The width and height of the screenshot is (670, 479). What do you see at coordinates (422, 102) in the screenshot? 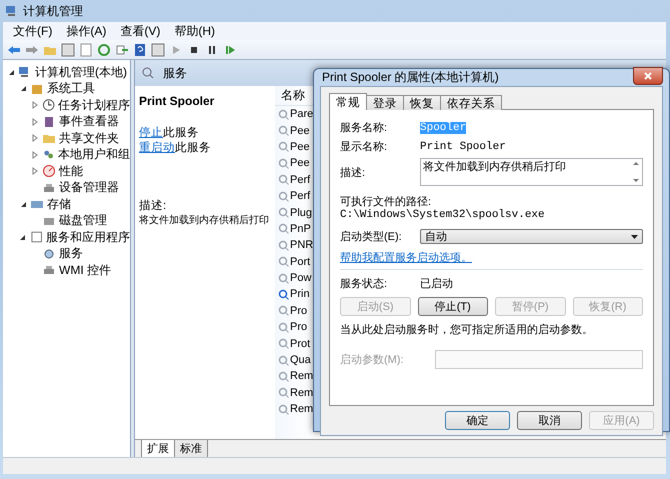
I see `dialog-tab: 恢复` at bounding box center [422, 102].